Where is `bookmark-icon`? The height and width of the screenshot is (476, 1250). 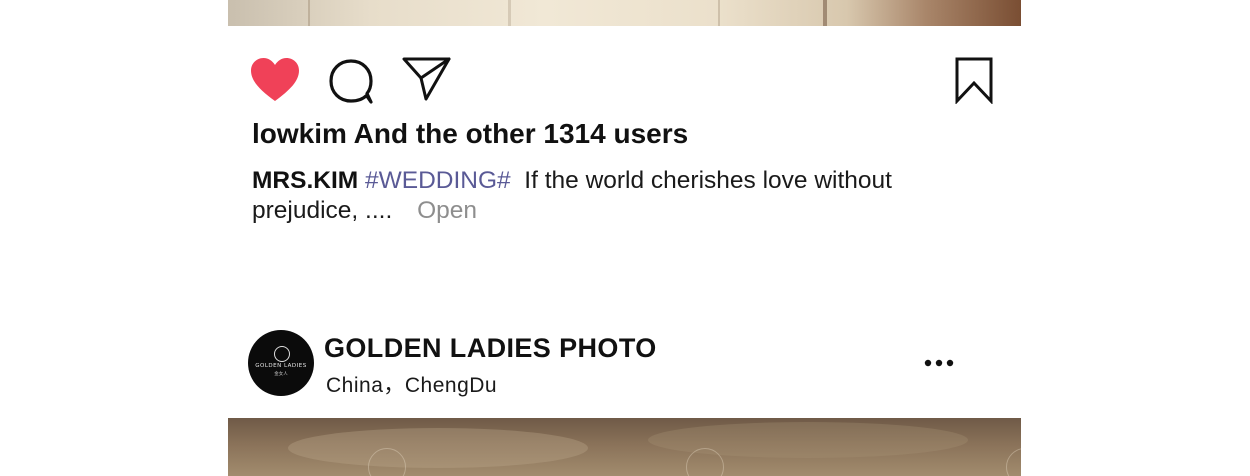
bookmark-icon is located at coordinates (974, 80).